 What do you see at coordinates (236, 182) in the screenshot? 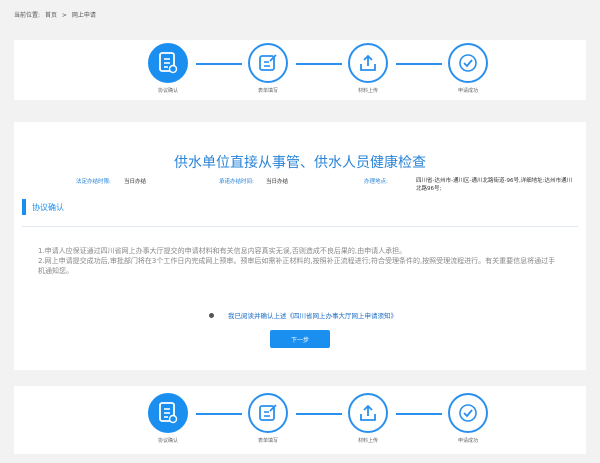
I see `promise-time-label: 承诺办结时间:` at bounding box center [236, 182].